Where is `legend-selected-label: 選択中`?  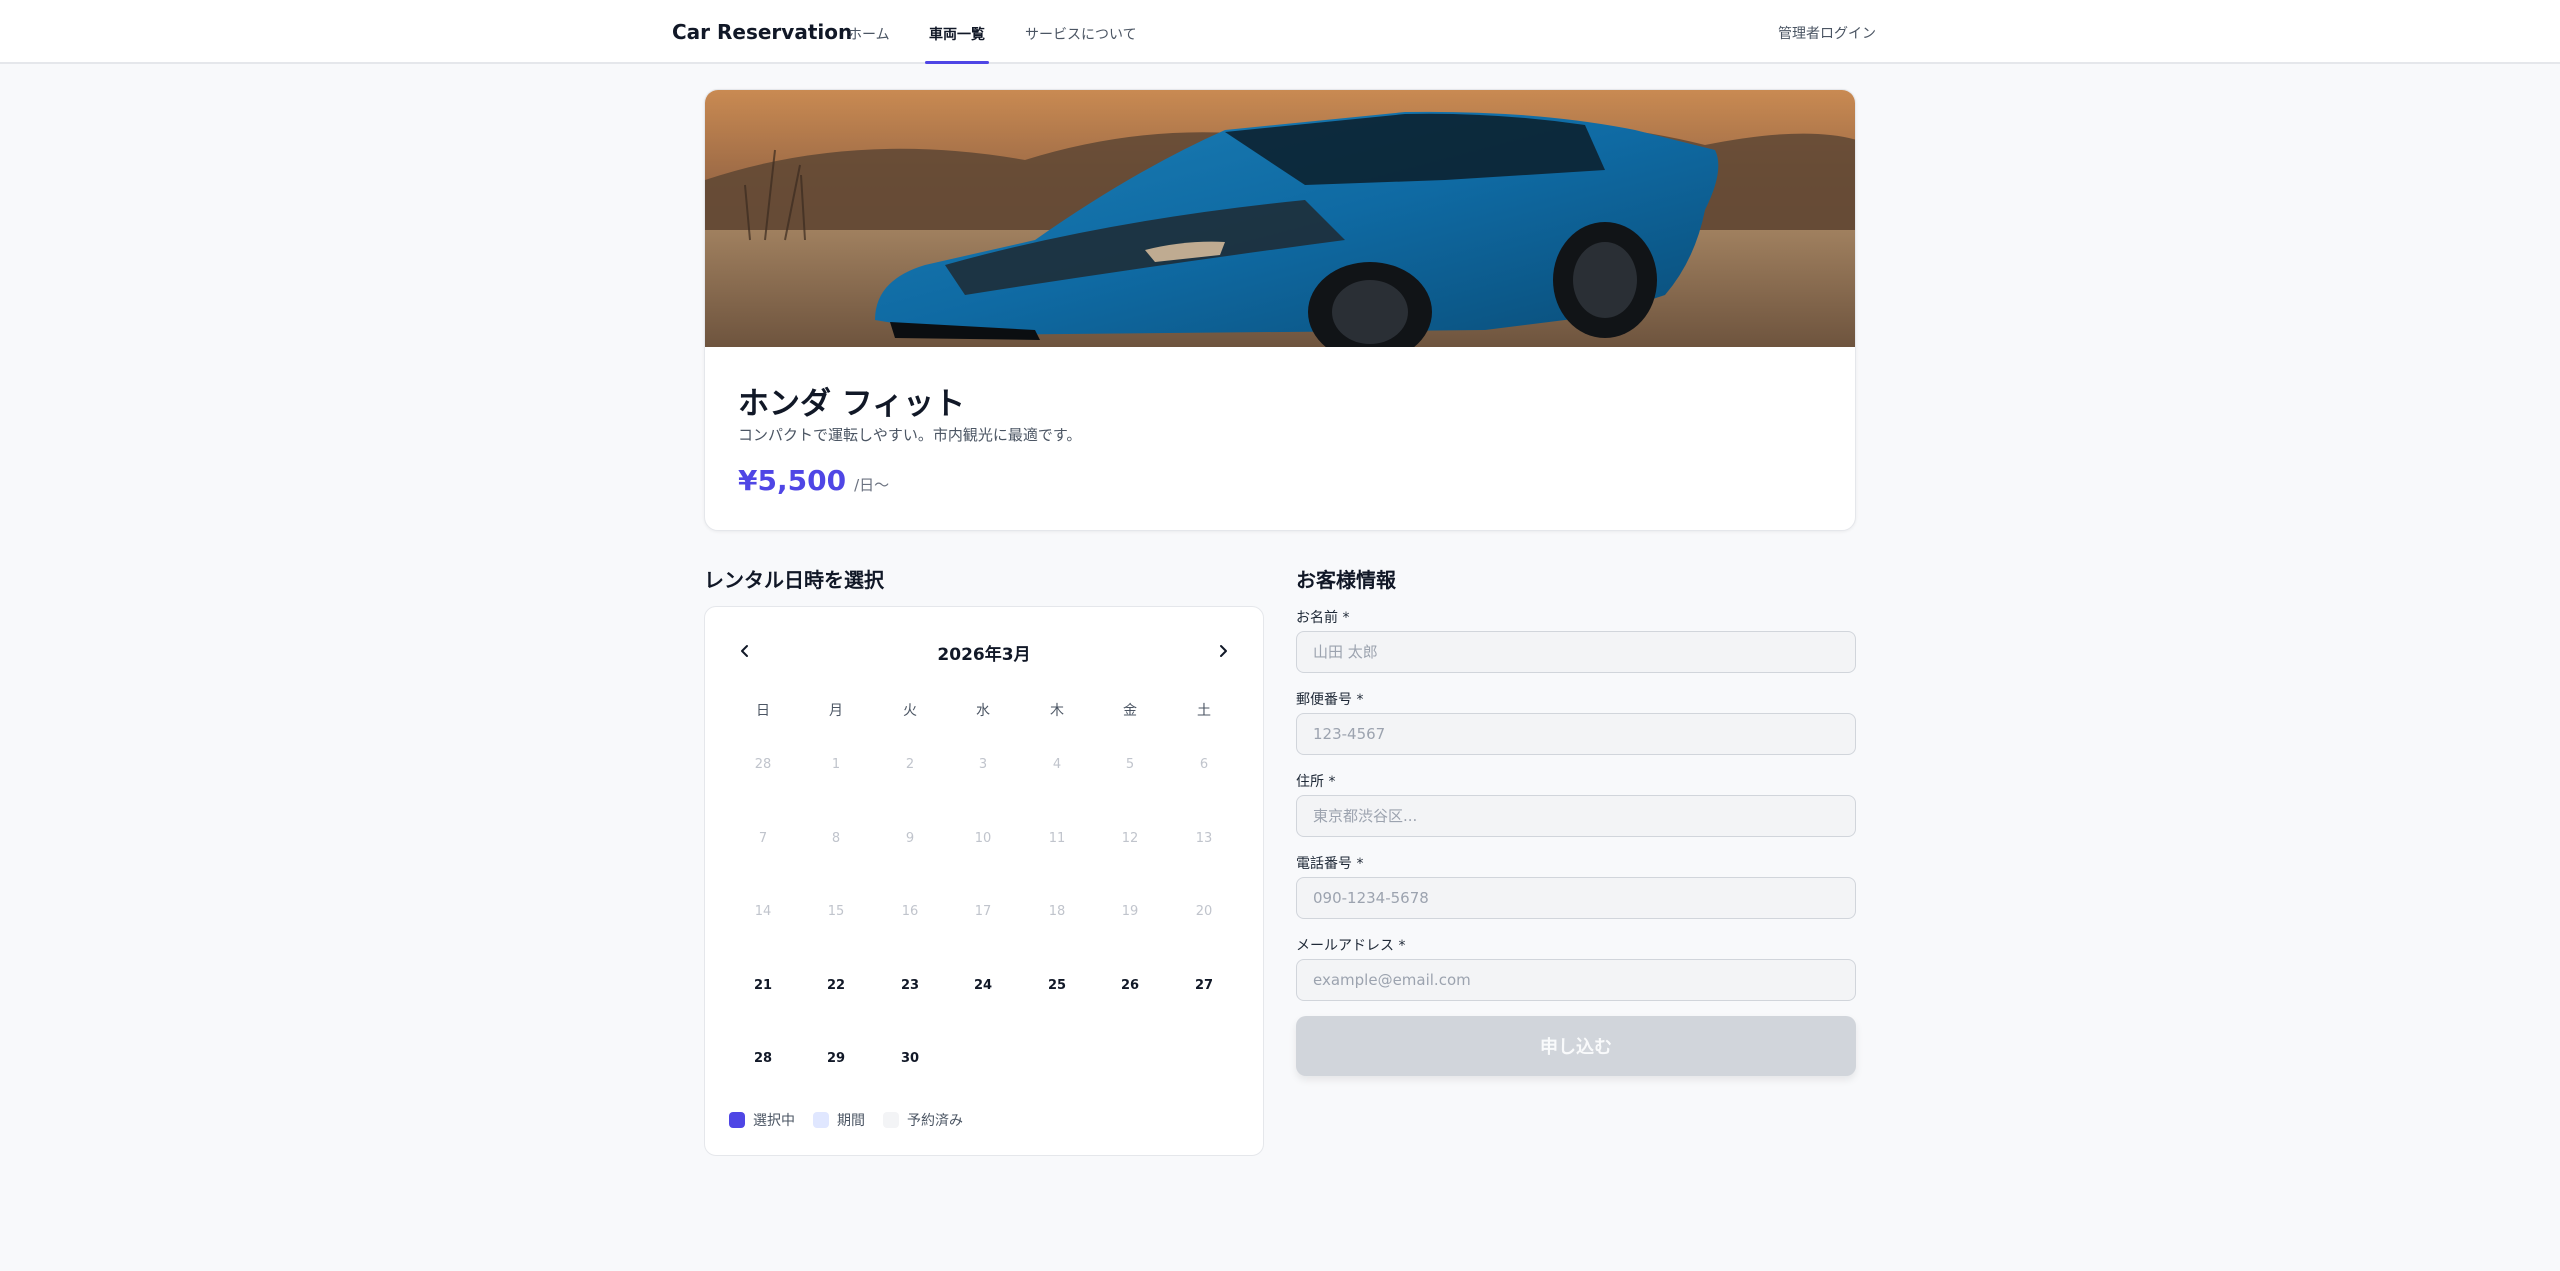 legend-selected-label: 選択中 is located at coordinates (774, 1121).